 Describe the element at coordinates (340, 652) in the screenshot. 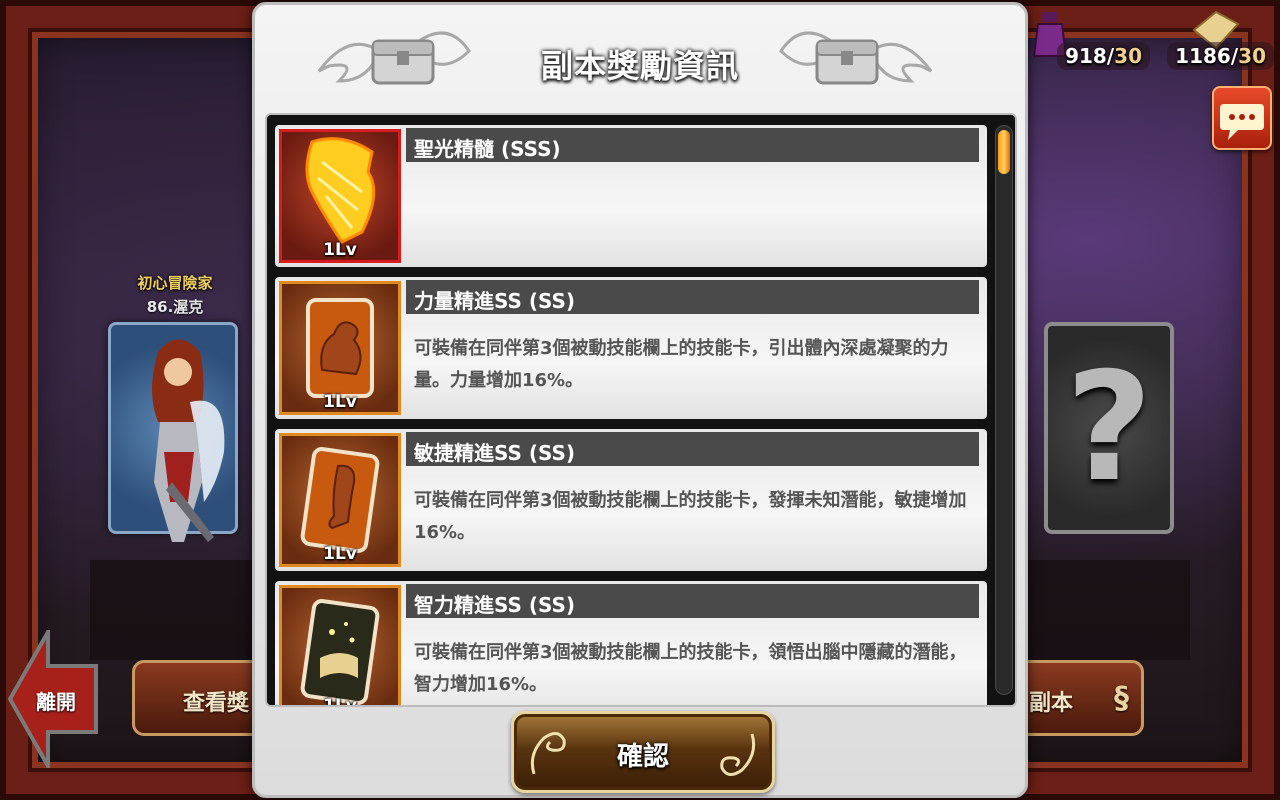

I see `glowing-book-card-icon` at that location.